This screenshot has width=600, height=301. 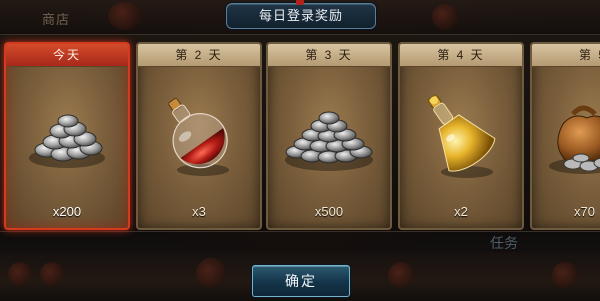 I want to click on gold-potion-icon, so click(x=461, y=136).